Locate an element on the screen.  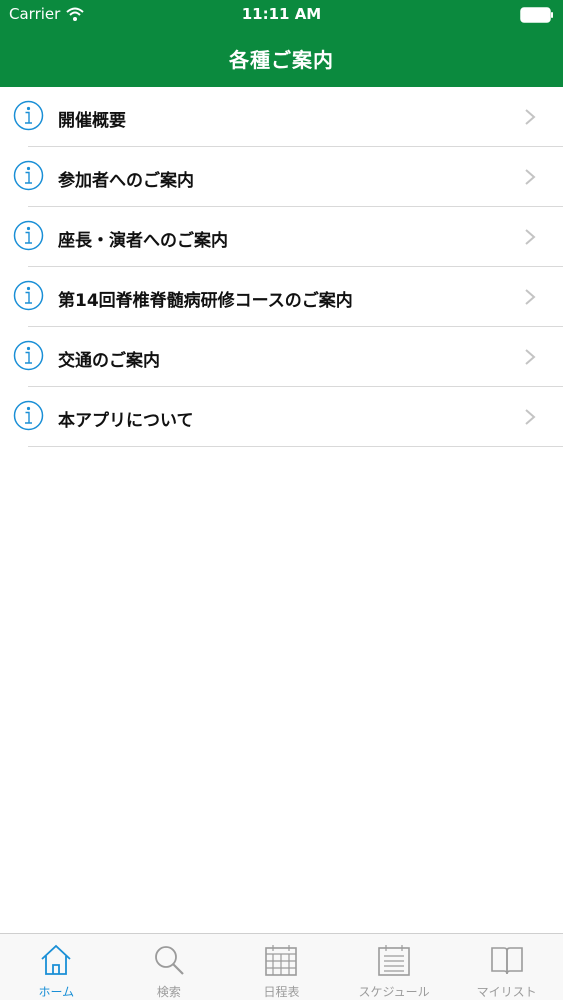
page-title: 各種ご案内 is located at coordinates (281, 60).